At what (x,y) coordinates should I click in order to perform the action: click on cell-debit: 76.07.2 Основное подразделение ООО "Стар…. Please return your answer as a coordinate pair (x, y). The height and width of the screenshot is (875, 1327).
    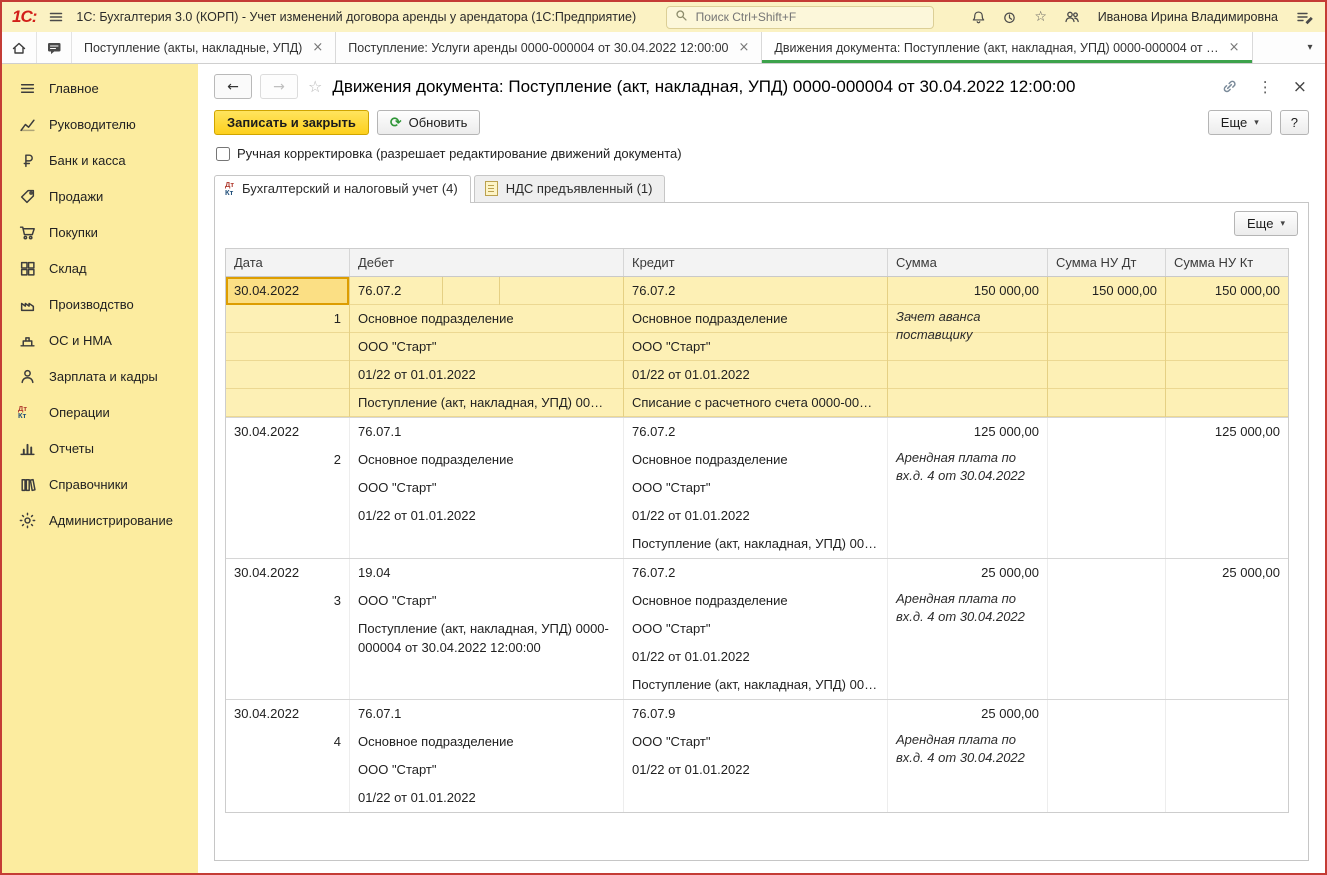
    Looking at the image, I should click on (487, 347).